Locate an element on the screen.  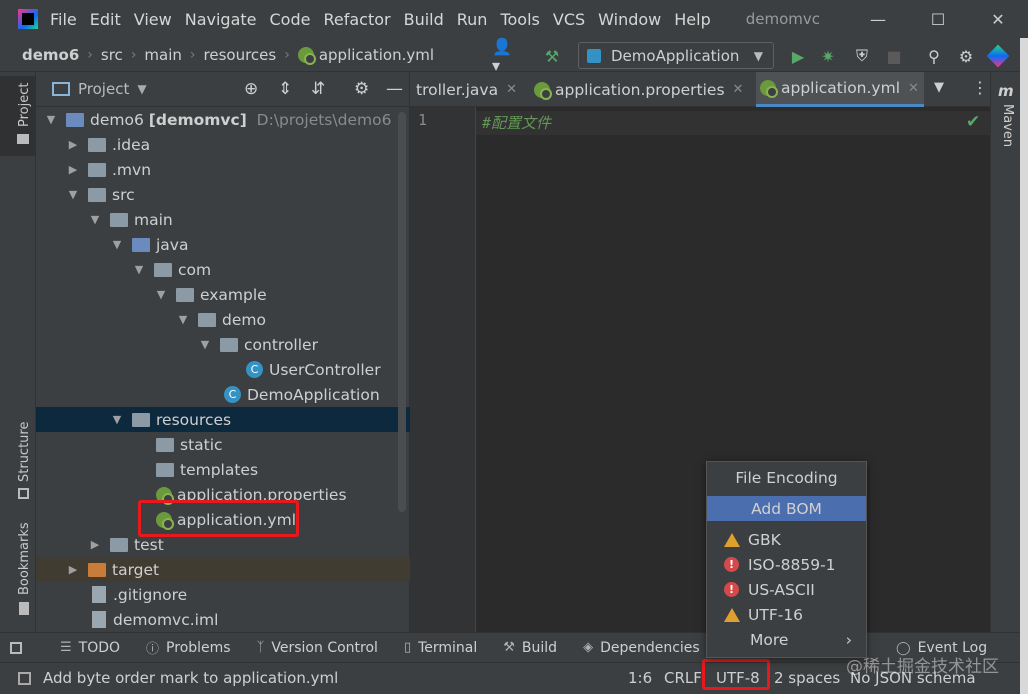
breadcrumb-resources: resources is located at coordinates (240, 55).